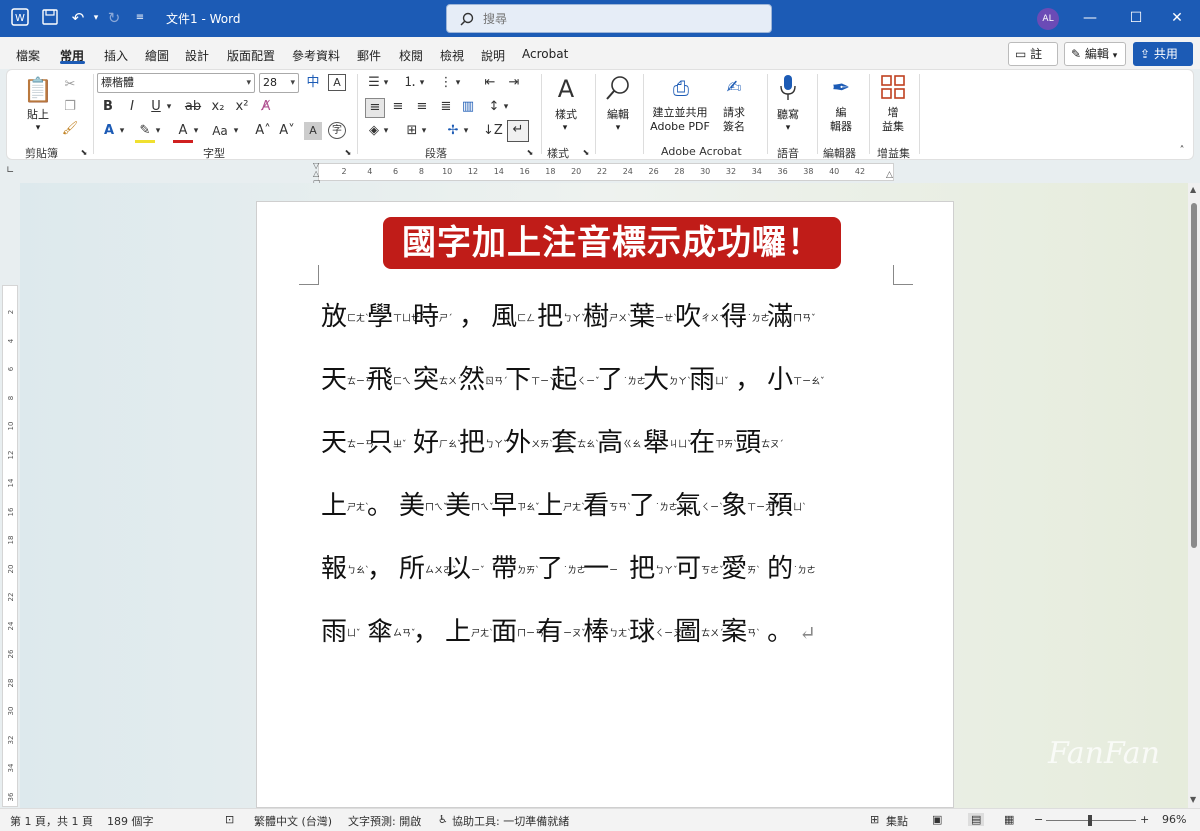 Image resolution: width=1200 pixels, height=831 pixels. Describe the element at coordinates (681, 88) in the screenshot. I see `create-pdf-icon: ⎙` at that location.